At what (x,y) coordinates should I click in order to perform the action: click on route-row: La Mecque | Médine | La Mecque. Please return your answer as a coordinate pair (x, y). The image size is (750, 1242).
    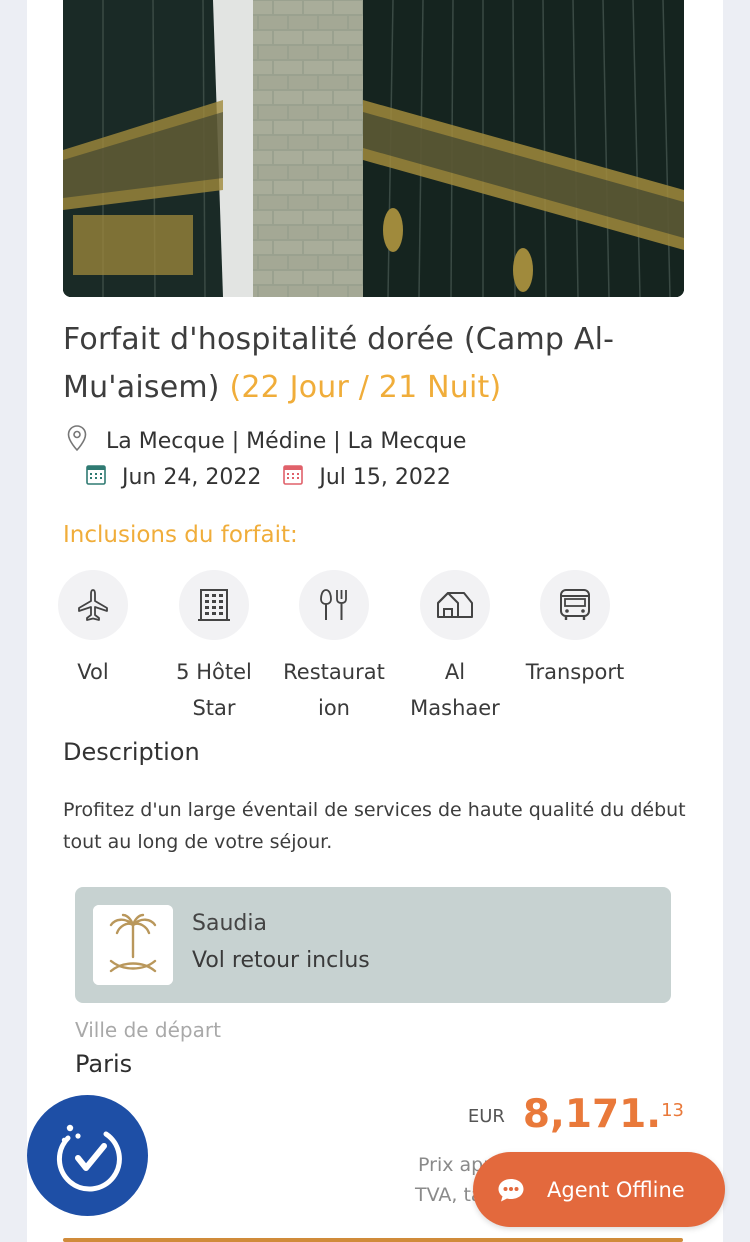
    Looking at the image, I should click on (266, 441).